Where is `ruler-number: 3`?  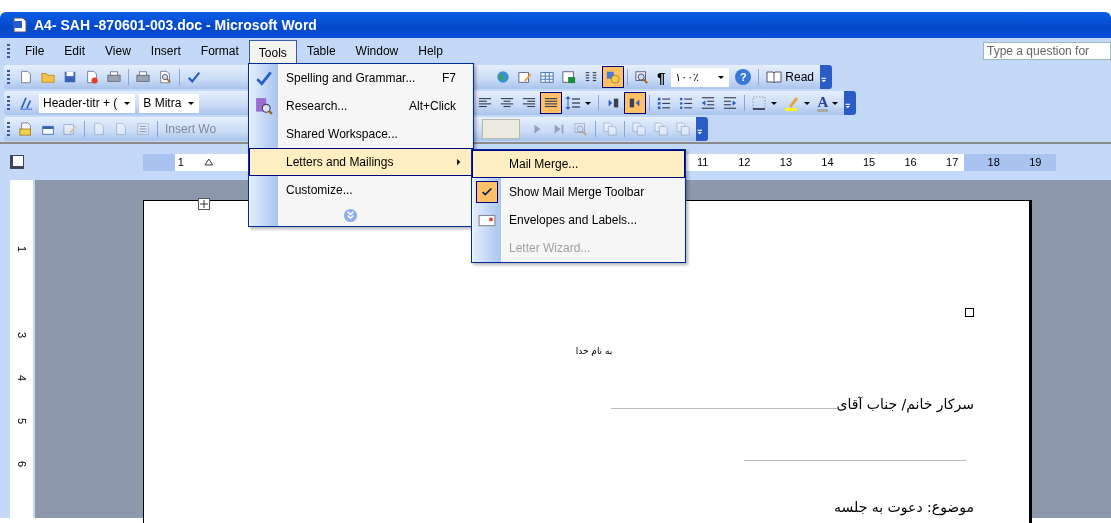 ruler-number: 3 is located at coordinates (21, 335).